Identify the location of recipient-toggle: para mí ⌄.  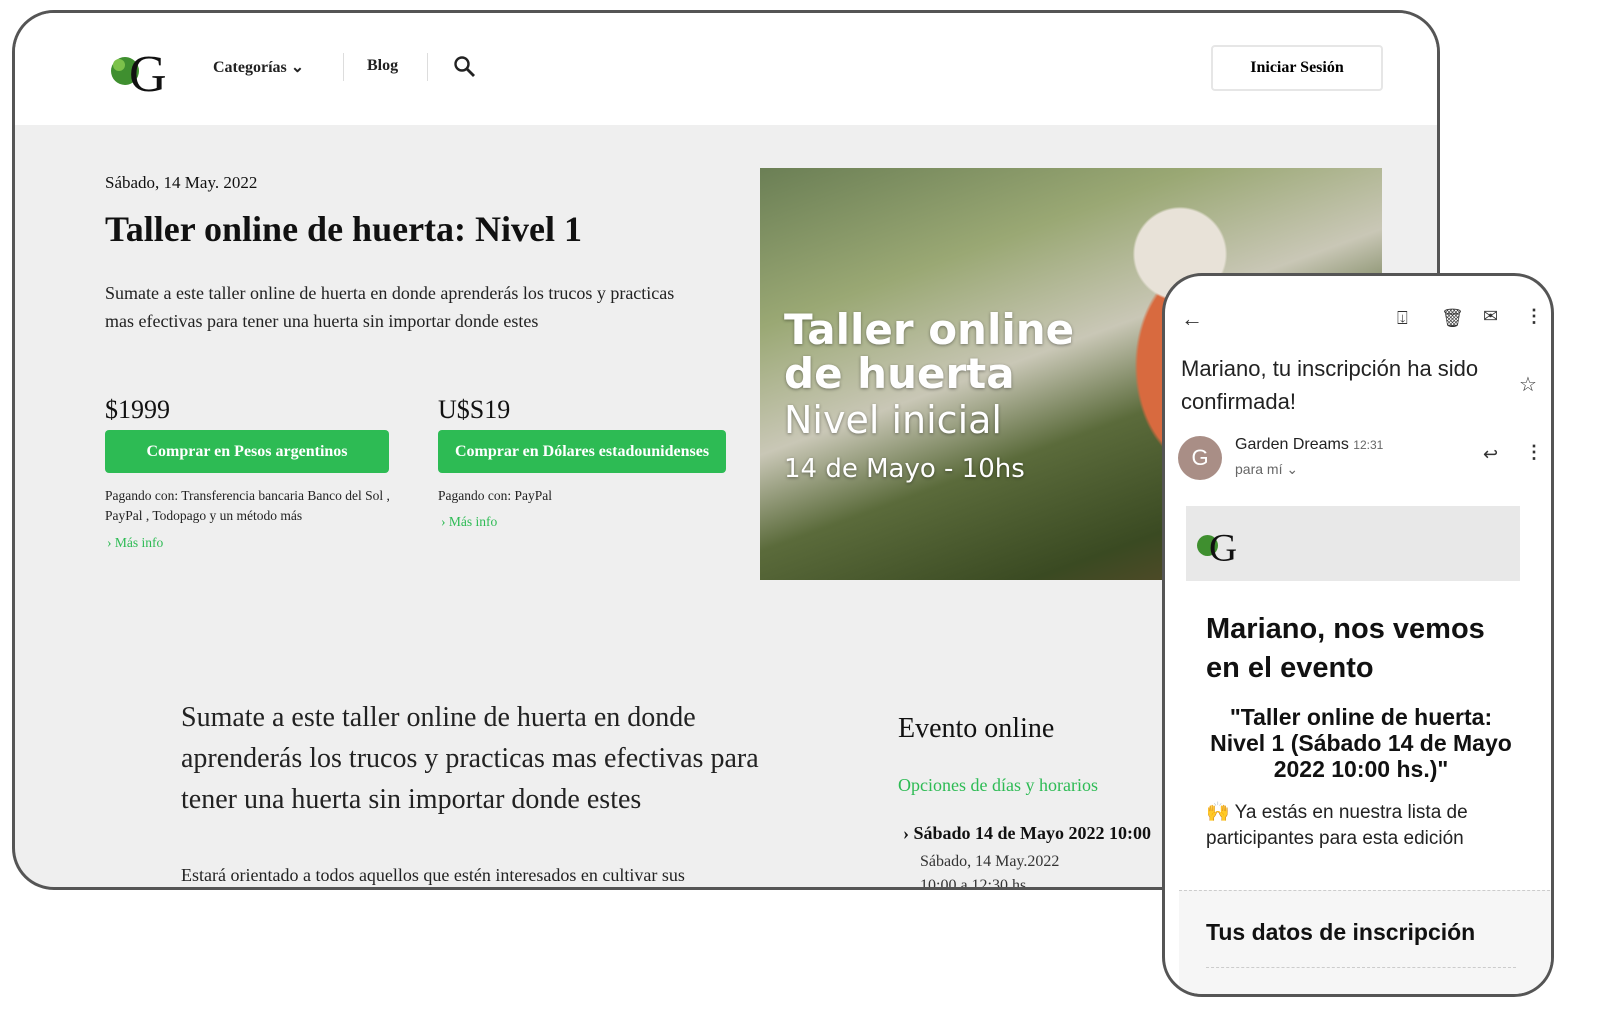
(1266, 469).